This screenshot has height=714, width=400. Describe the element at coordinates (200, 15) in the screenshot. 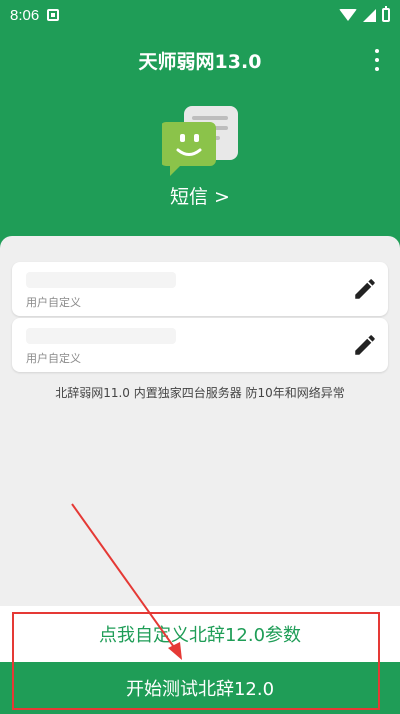

I see `status-bar: 8:06` at that location.